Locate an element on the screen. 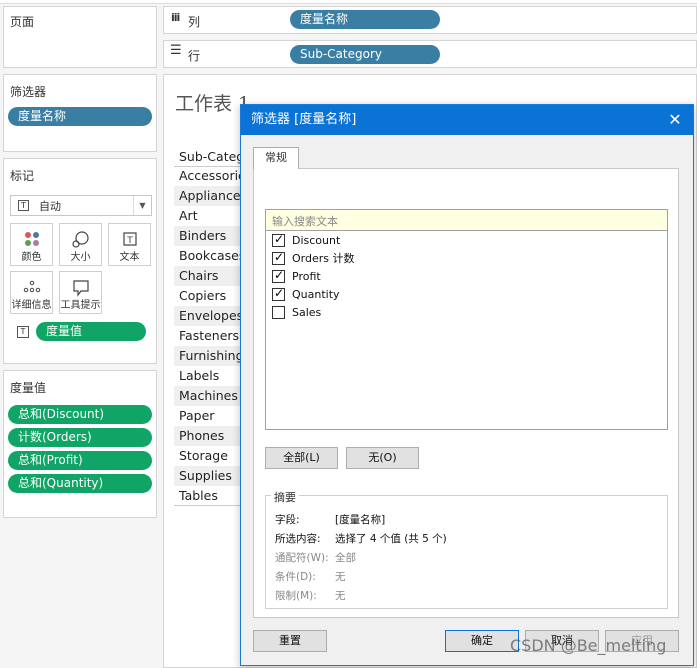 The height and width of the screenshot is (668, 697). select-all-button: 全部(L) is located at coordinates (301, 458).